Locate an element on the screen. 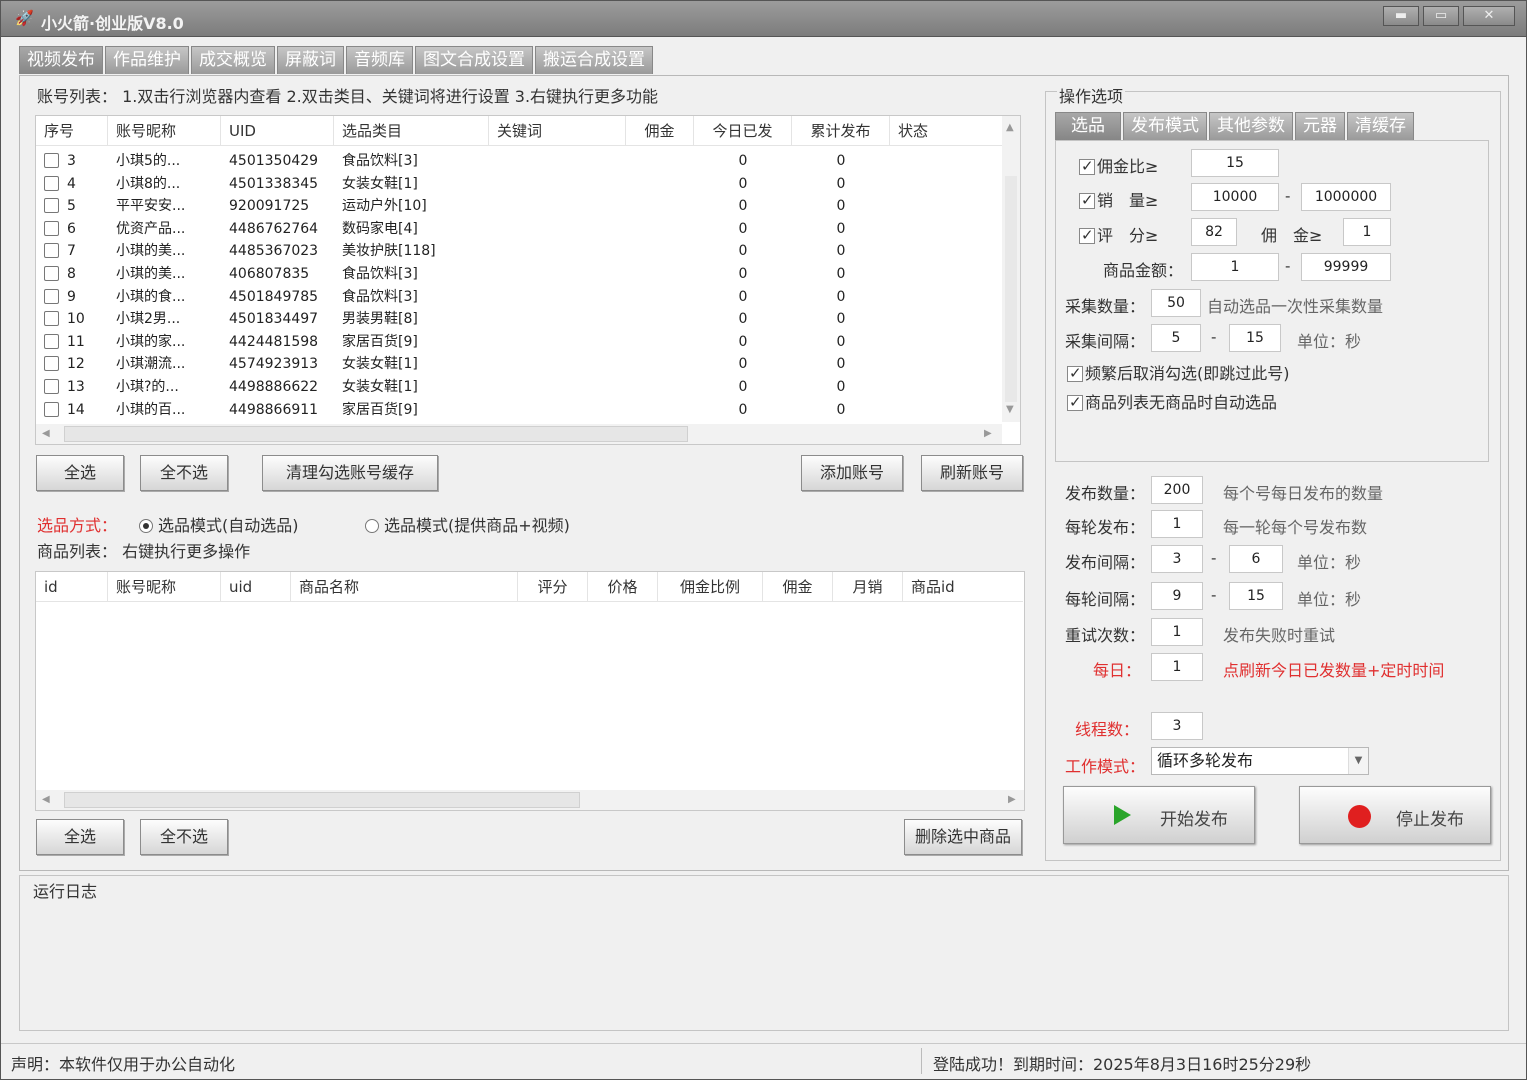 The height and width of the screenshot is (1080, 1527). round-interval-min-input: 9 is located at coordinates (1177, 596).